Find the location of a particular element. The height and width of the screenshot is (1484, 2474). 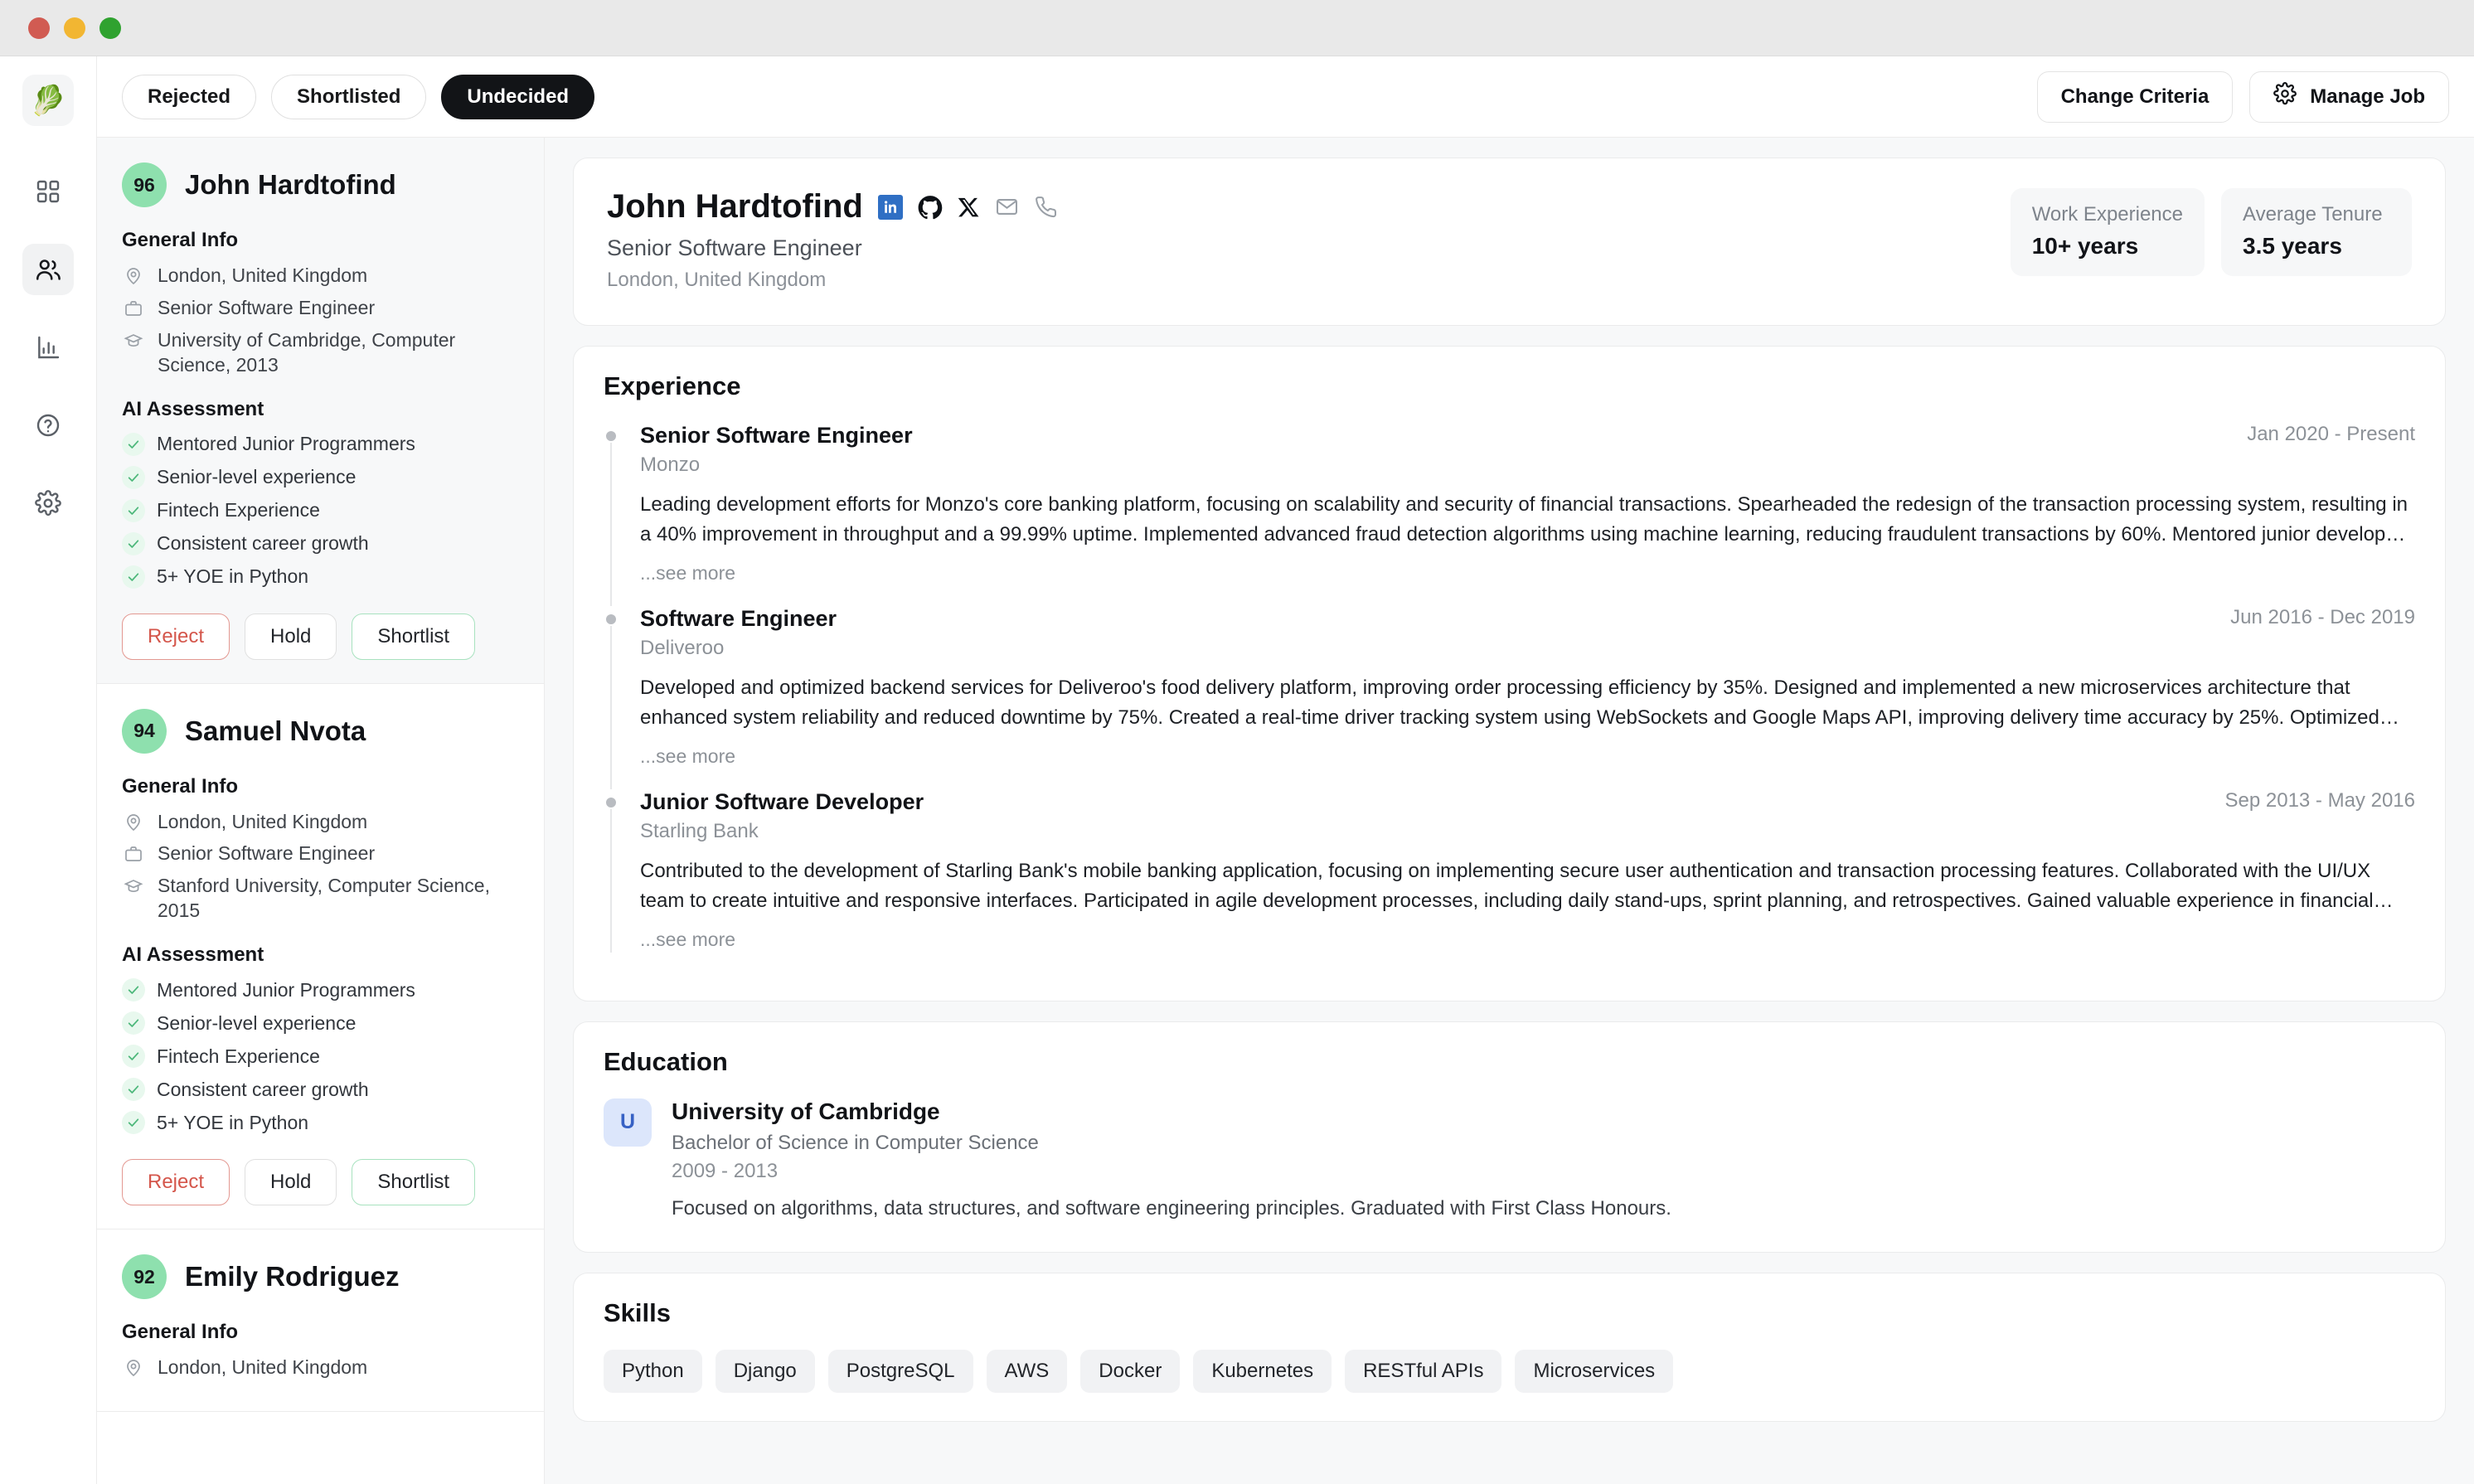

stat-label: Work Experience is located at coordinates (2107, 215).